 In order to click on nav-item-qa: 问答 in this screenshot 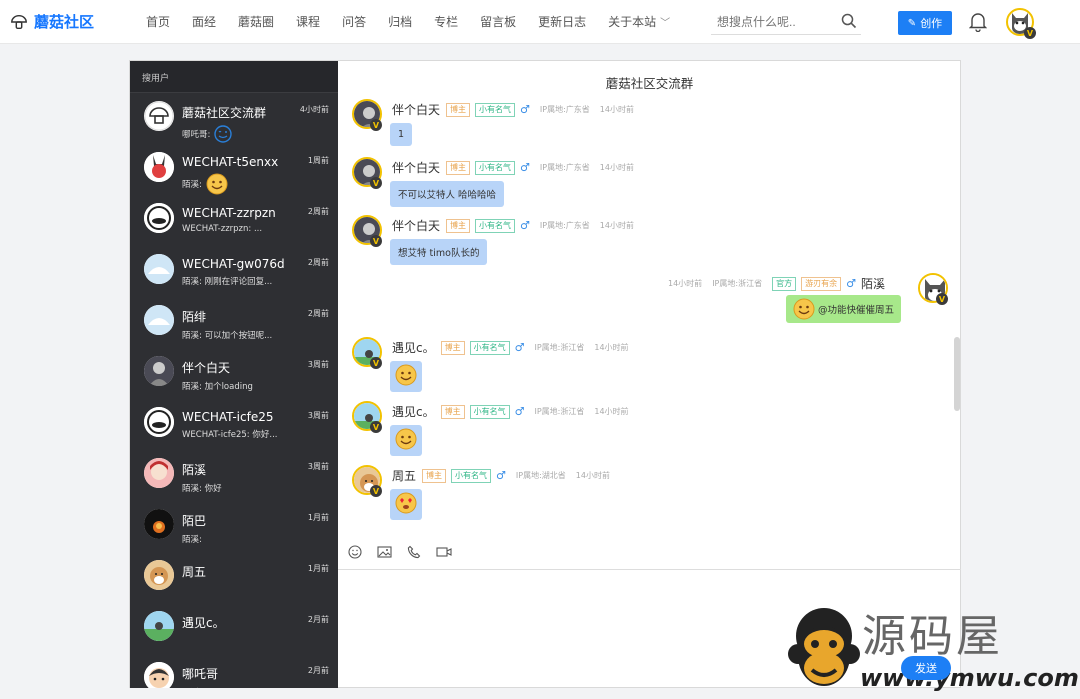, I will do `click(354, 21)`.